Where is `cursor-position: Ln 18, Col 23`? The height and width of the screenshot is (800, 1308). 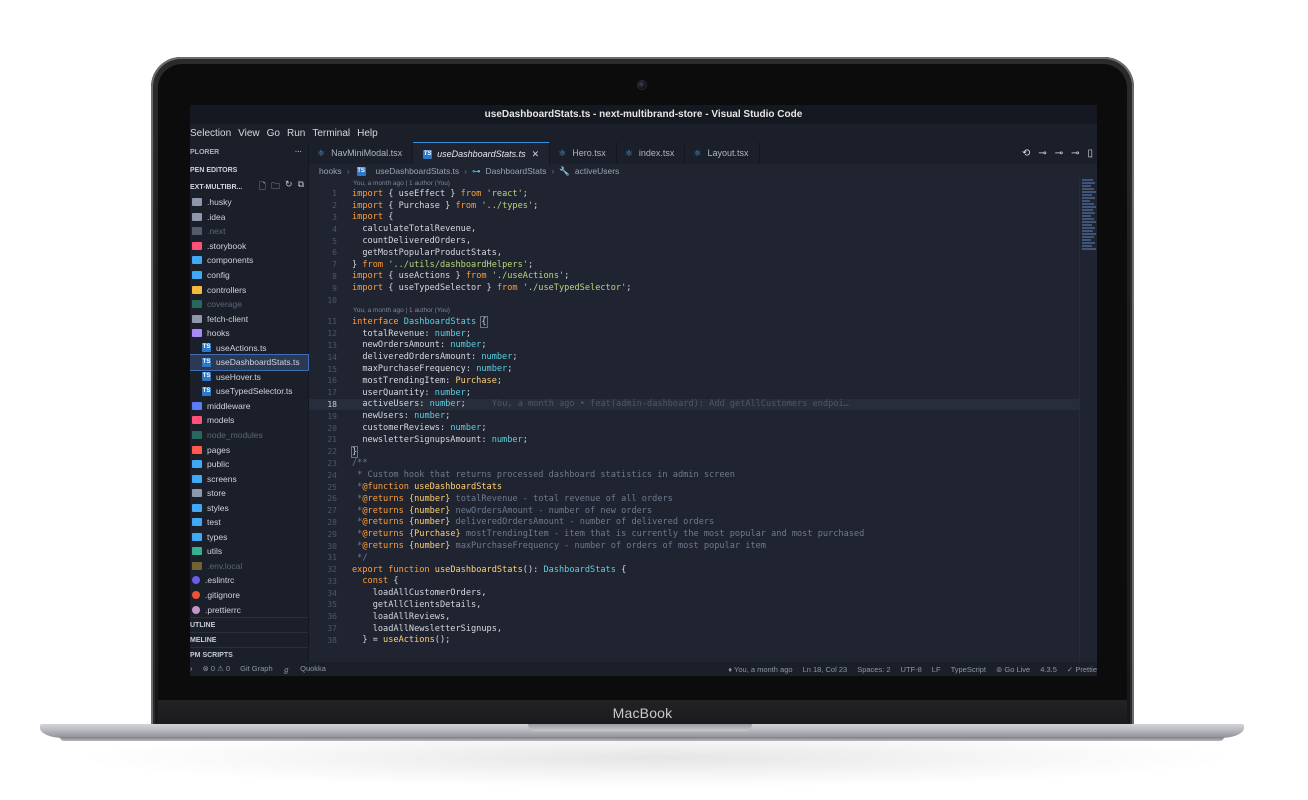
cursor-position: Ln 18, Col 23 is located at coordinates (825, 669).